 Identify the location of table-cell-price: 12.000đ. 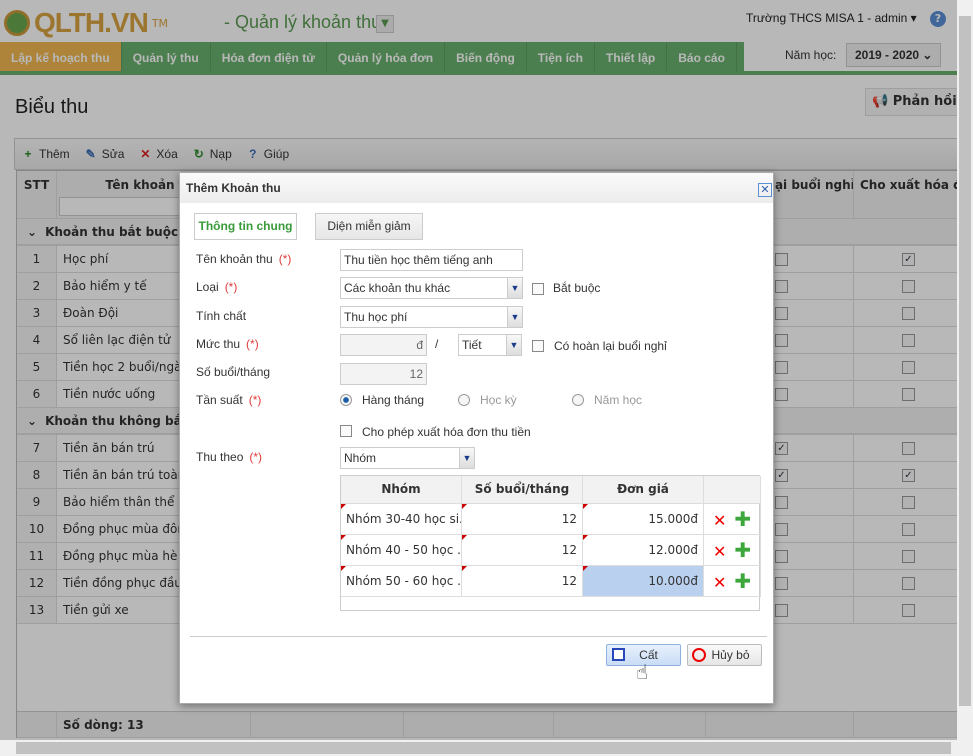
(643, 550).